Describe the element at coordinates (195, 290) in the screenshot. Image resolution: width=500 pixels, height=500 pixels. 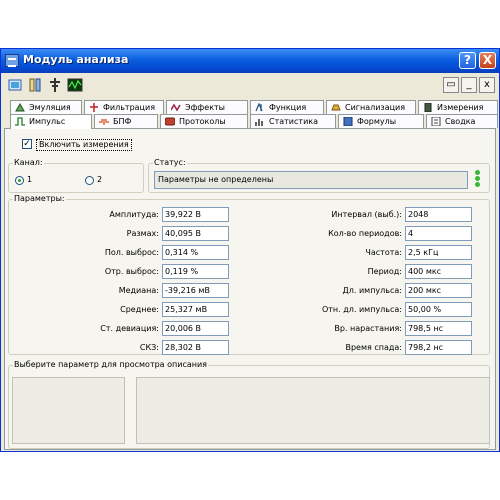
I see `param-value-field: -39,216 мВ` at that location.